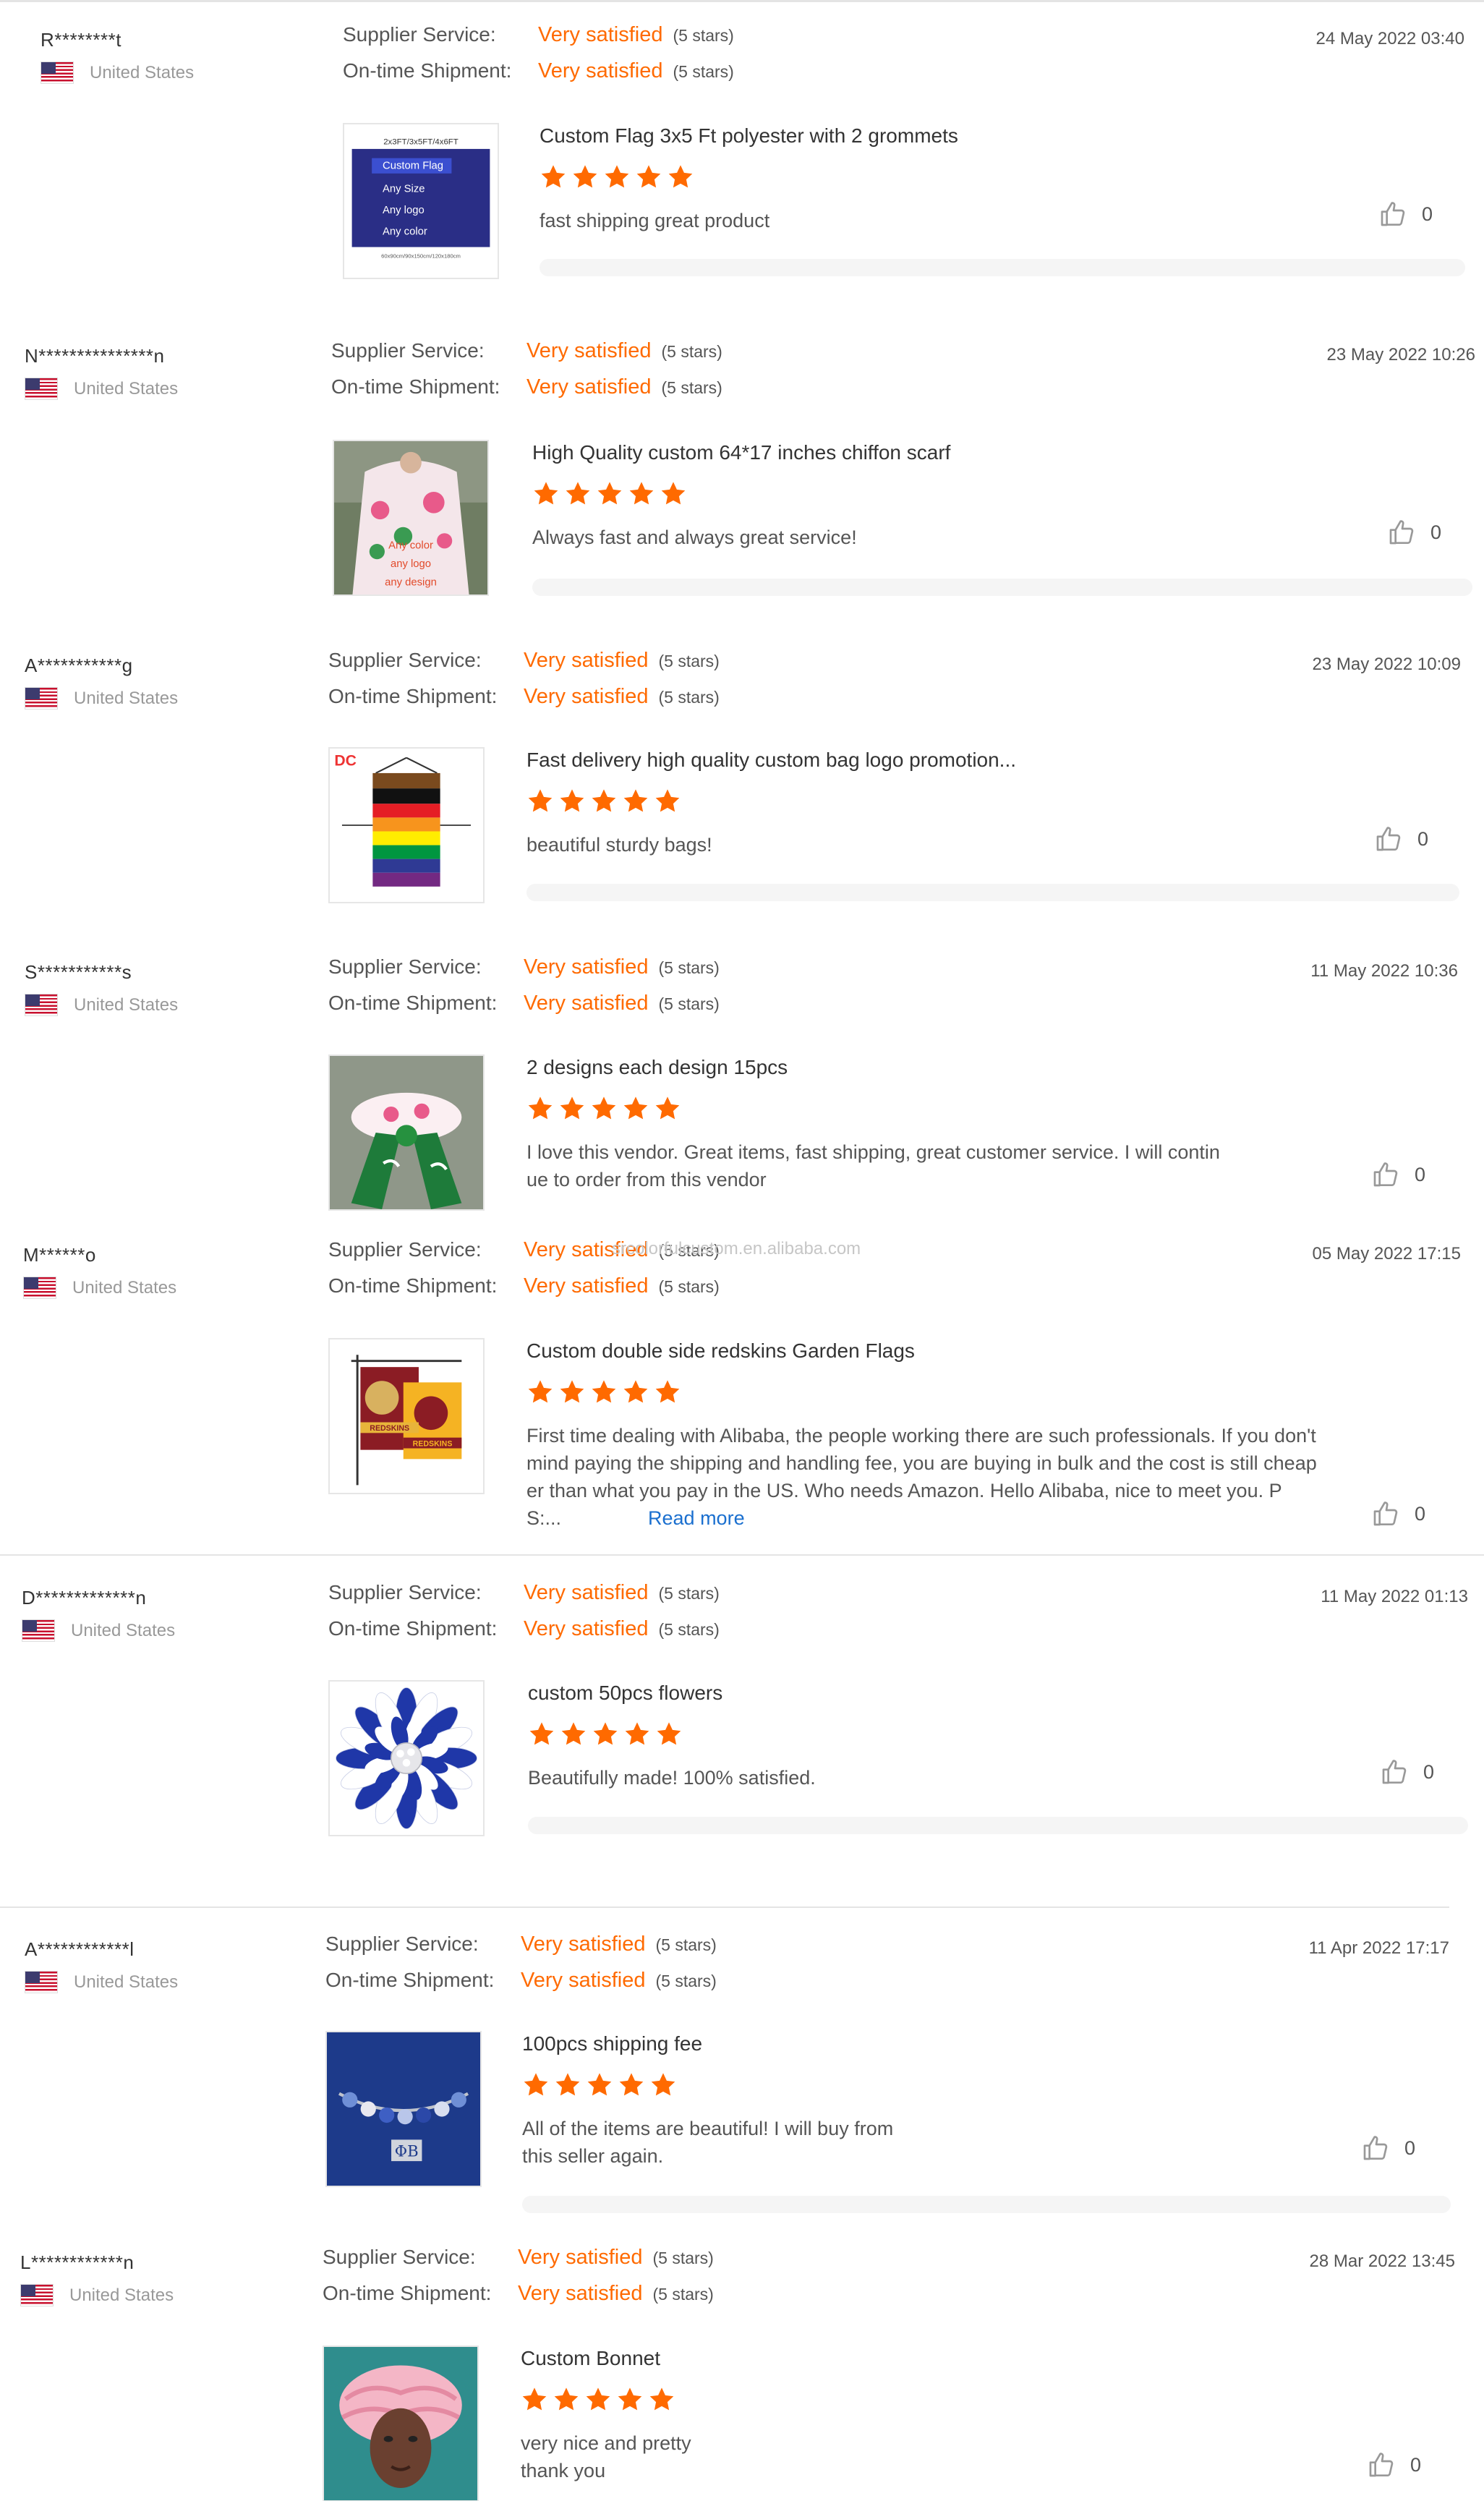  I want to click on buyer-name: M******o, so click(59, 1255).